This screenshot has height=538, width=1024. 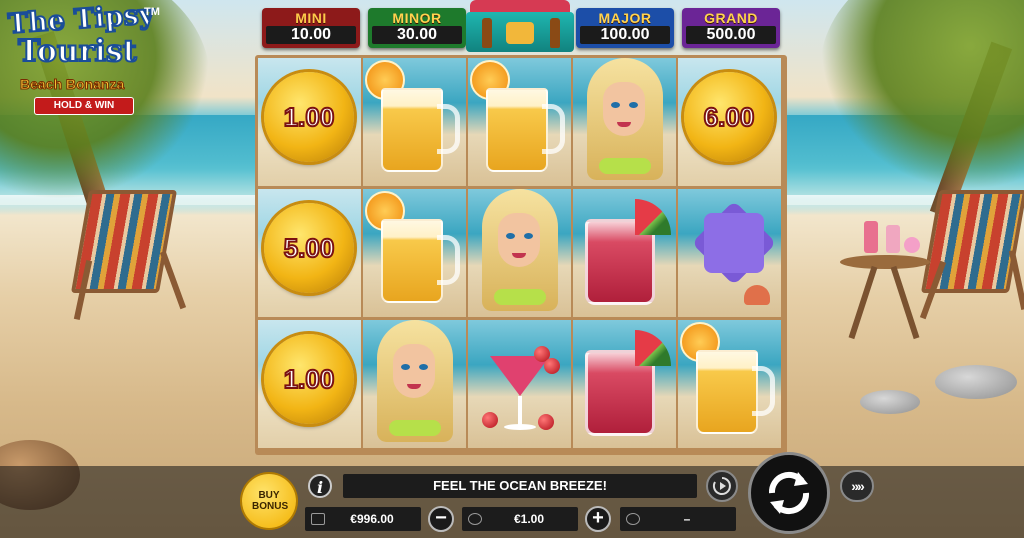 I want to click on spin-arrows-icon, so click(x=789, y=493).